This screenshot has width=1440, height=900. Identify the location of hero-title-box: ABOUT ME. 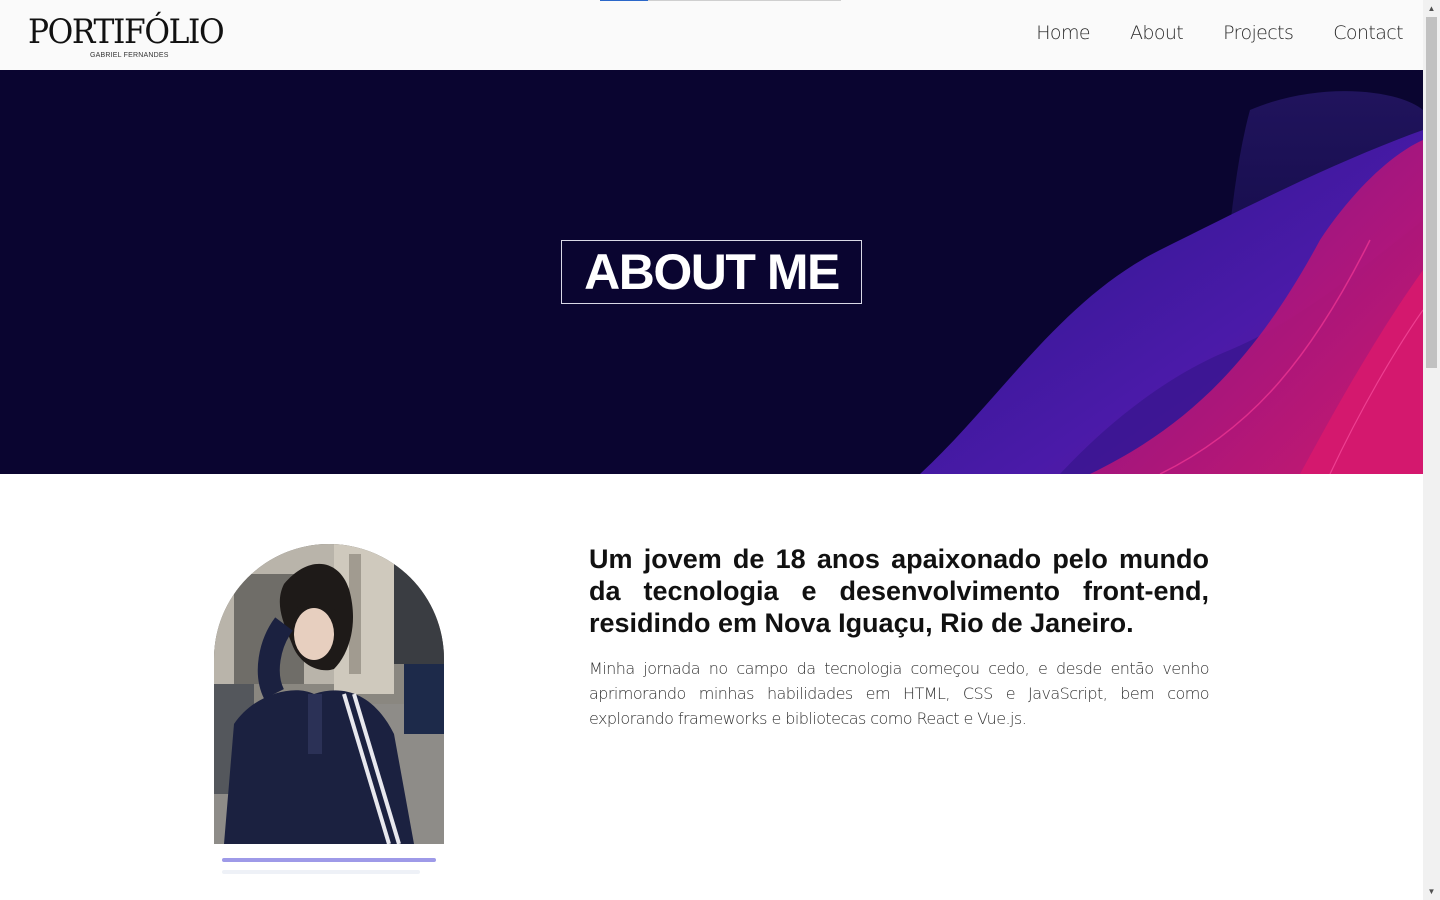
(711, 272).